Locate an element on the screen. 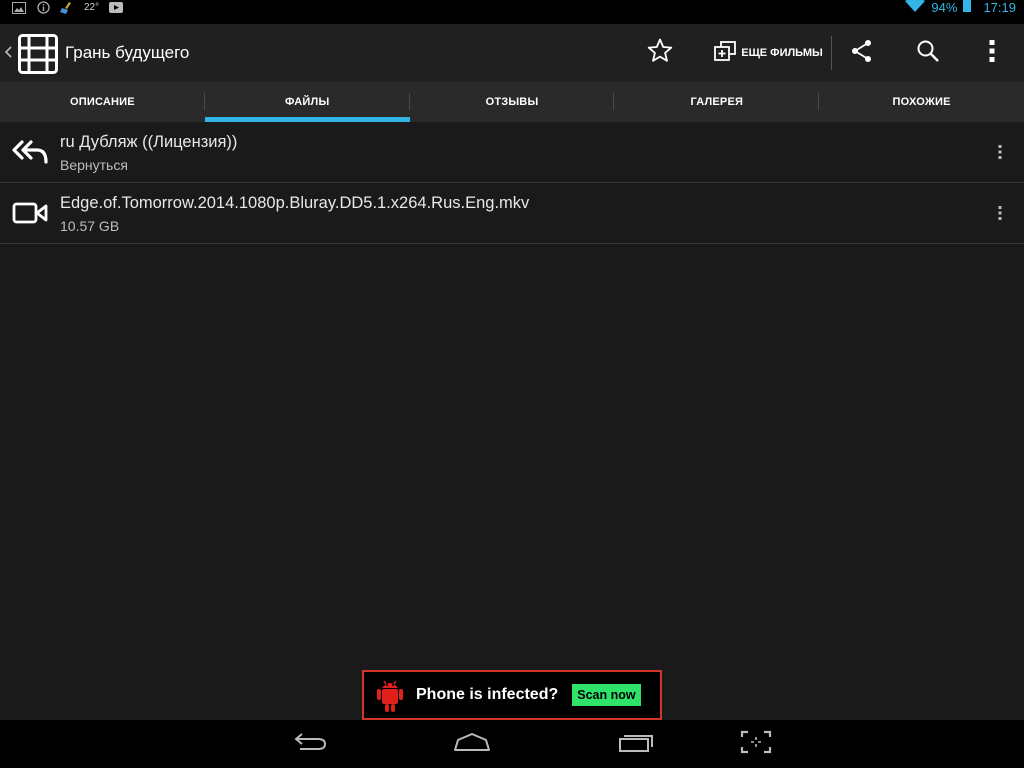  tab-label: ОПИСАНИЕ is located at coordinates (102, 102).